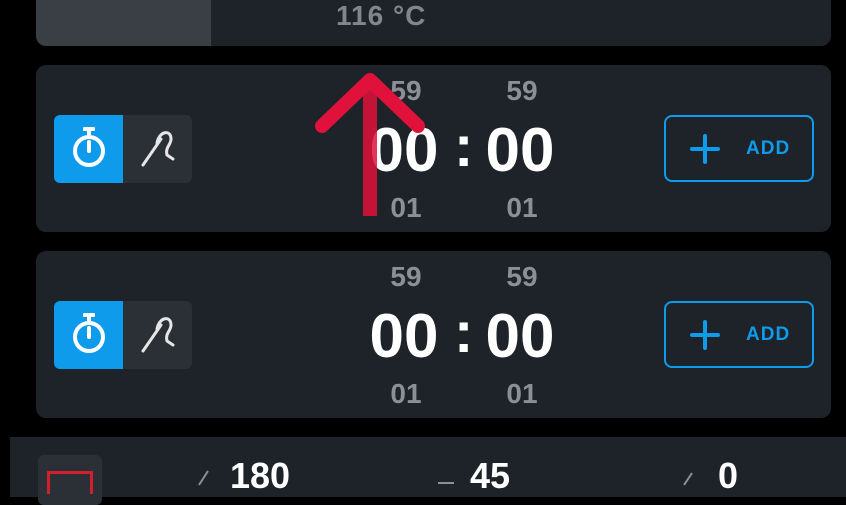 The image size is (846, 505). What do you see at coordinates (688, 479) in the screenshot?
I see `humidity-small-icon` at bounding box center [688, 479].